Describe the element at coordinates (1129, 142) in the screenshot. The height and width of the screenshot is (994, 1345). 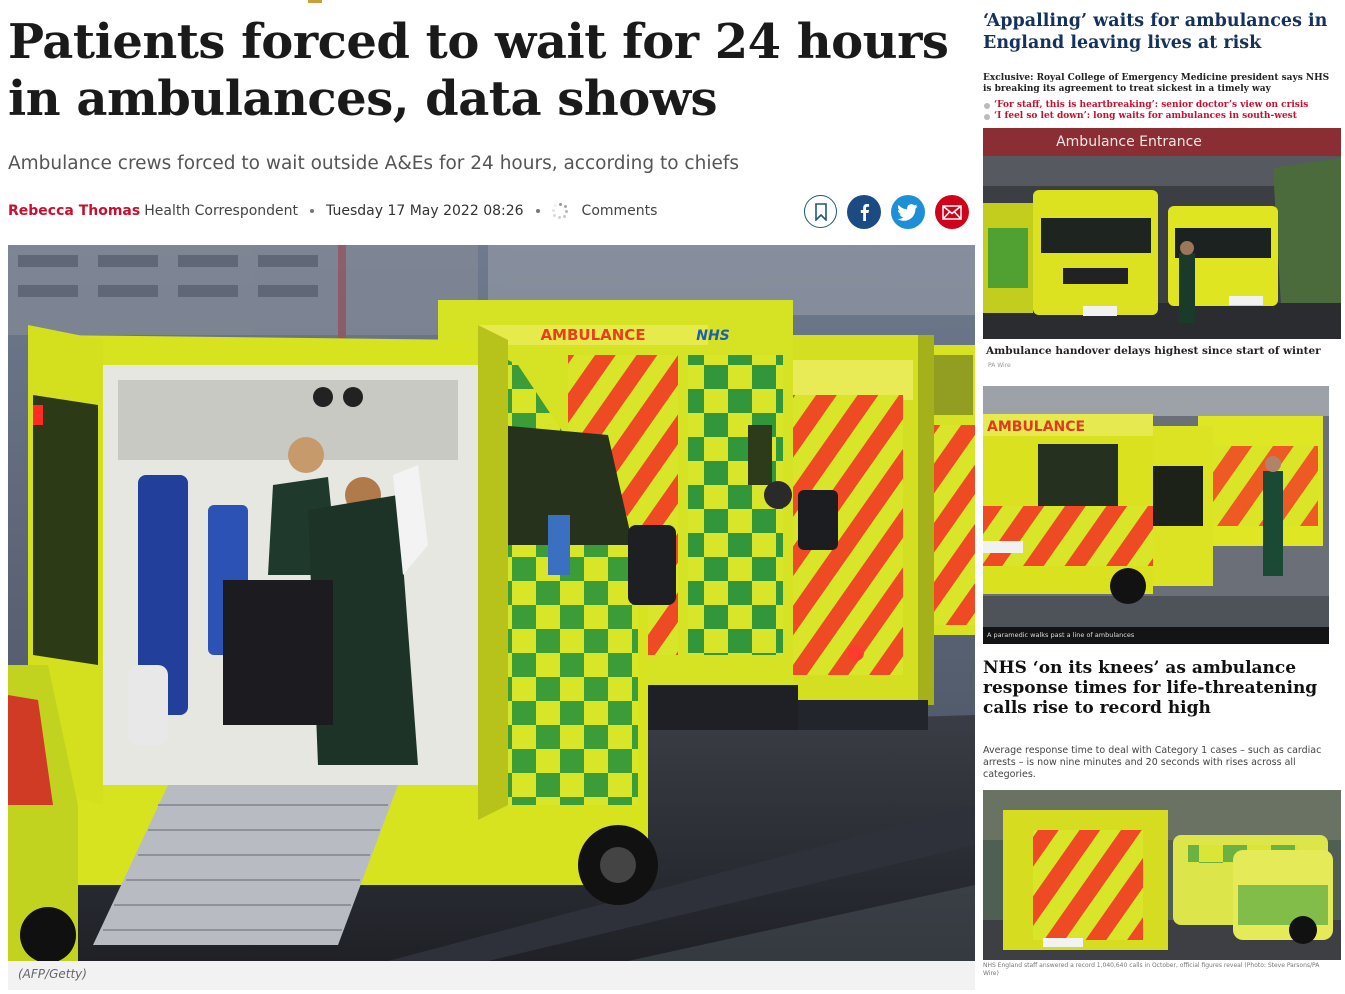
I see `entrance-sign-text: Ambulance Entrance` at that location.